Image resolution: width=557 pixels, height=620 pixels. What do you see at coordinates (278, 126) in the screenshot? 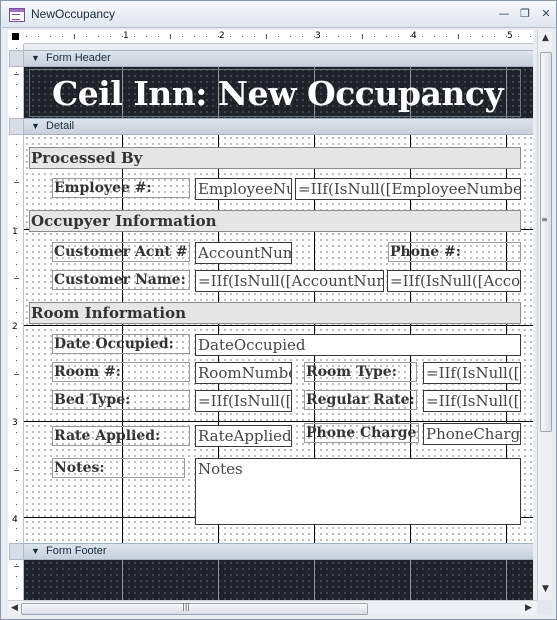
I see `detail-bar: ▼ Detail` at bounding box center [278, 126].